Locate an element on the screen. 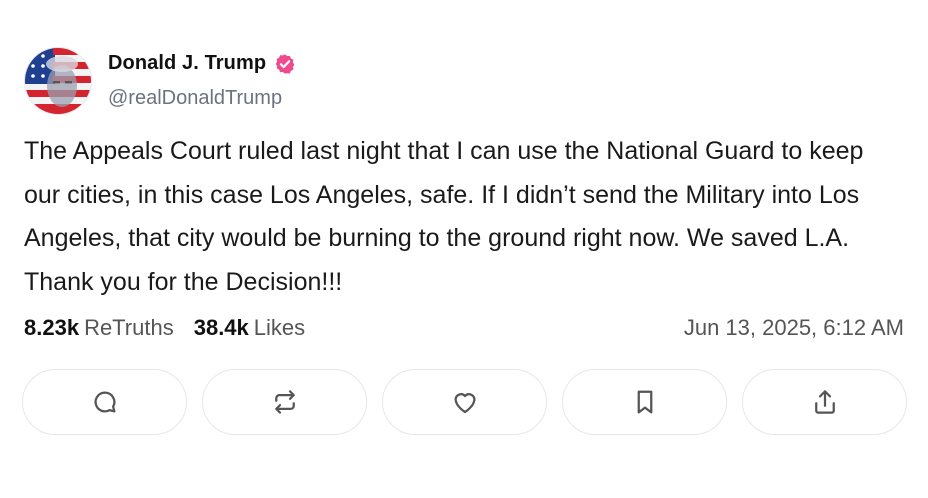 This screenshot has width=928, height=498. retruth-icon is located at coordinates (284, 402).